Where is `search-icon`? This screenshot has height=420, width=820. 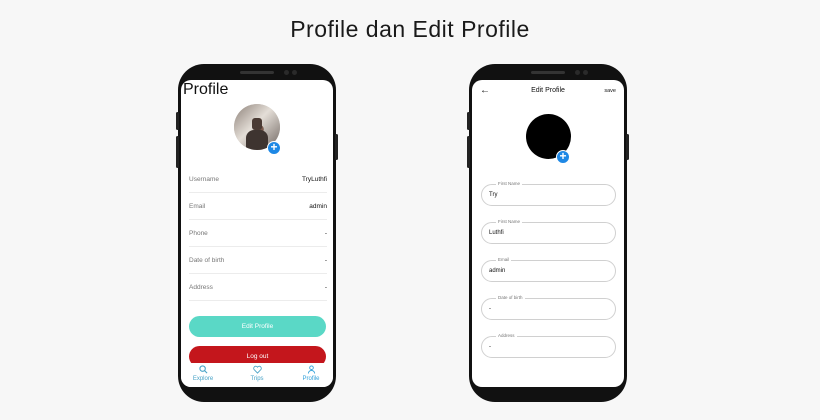 search-icon is located at coordinates (203, 370).